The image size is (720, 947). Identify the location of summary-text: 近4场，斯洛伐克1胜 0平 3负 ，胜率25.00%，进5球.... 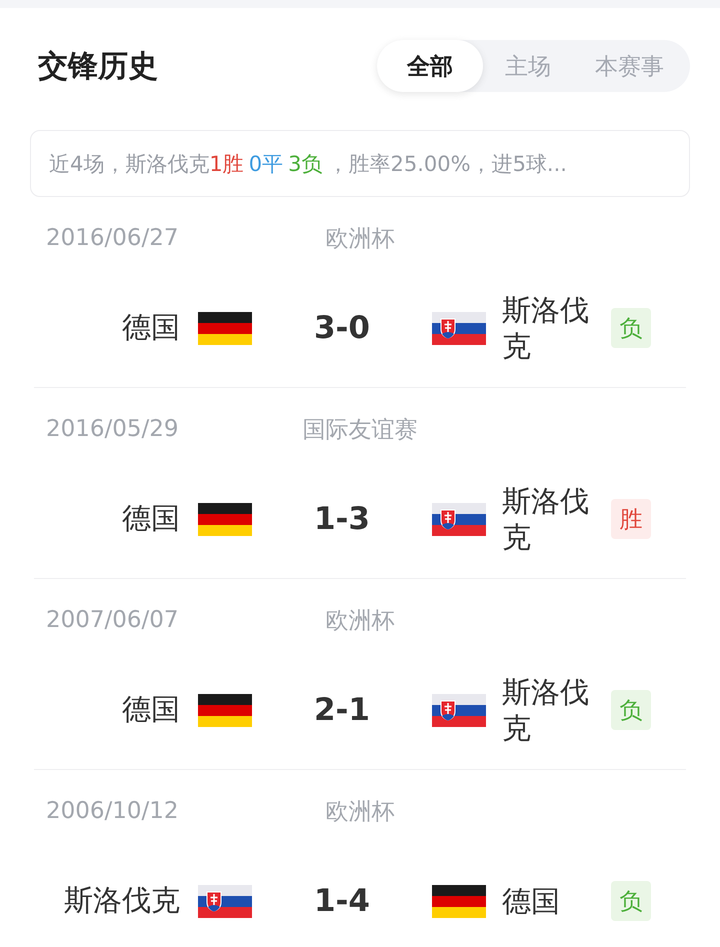
(360, 163).